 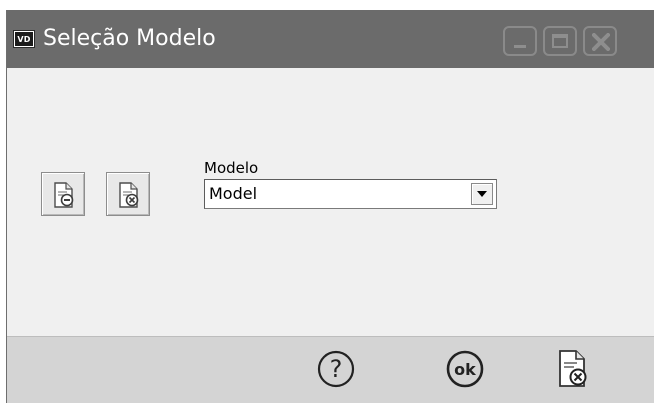 I want to click on load-model-button, so click(x=63, y=194).